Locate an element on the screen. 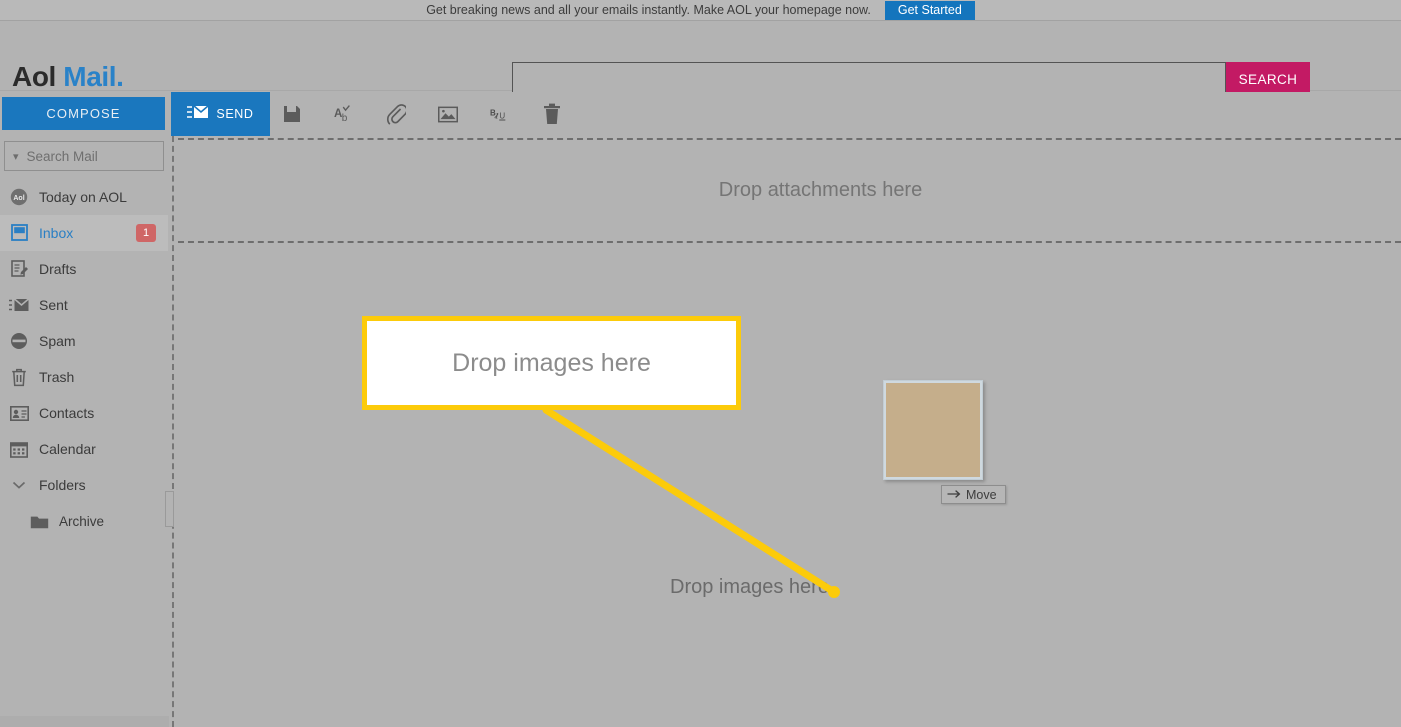  sidebar-item-label: Calendar is located at coordinates (67, 449).